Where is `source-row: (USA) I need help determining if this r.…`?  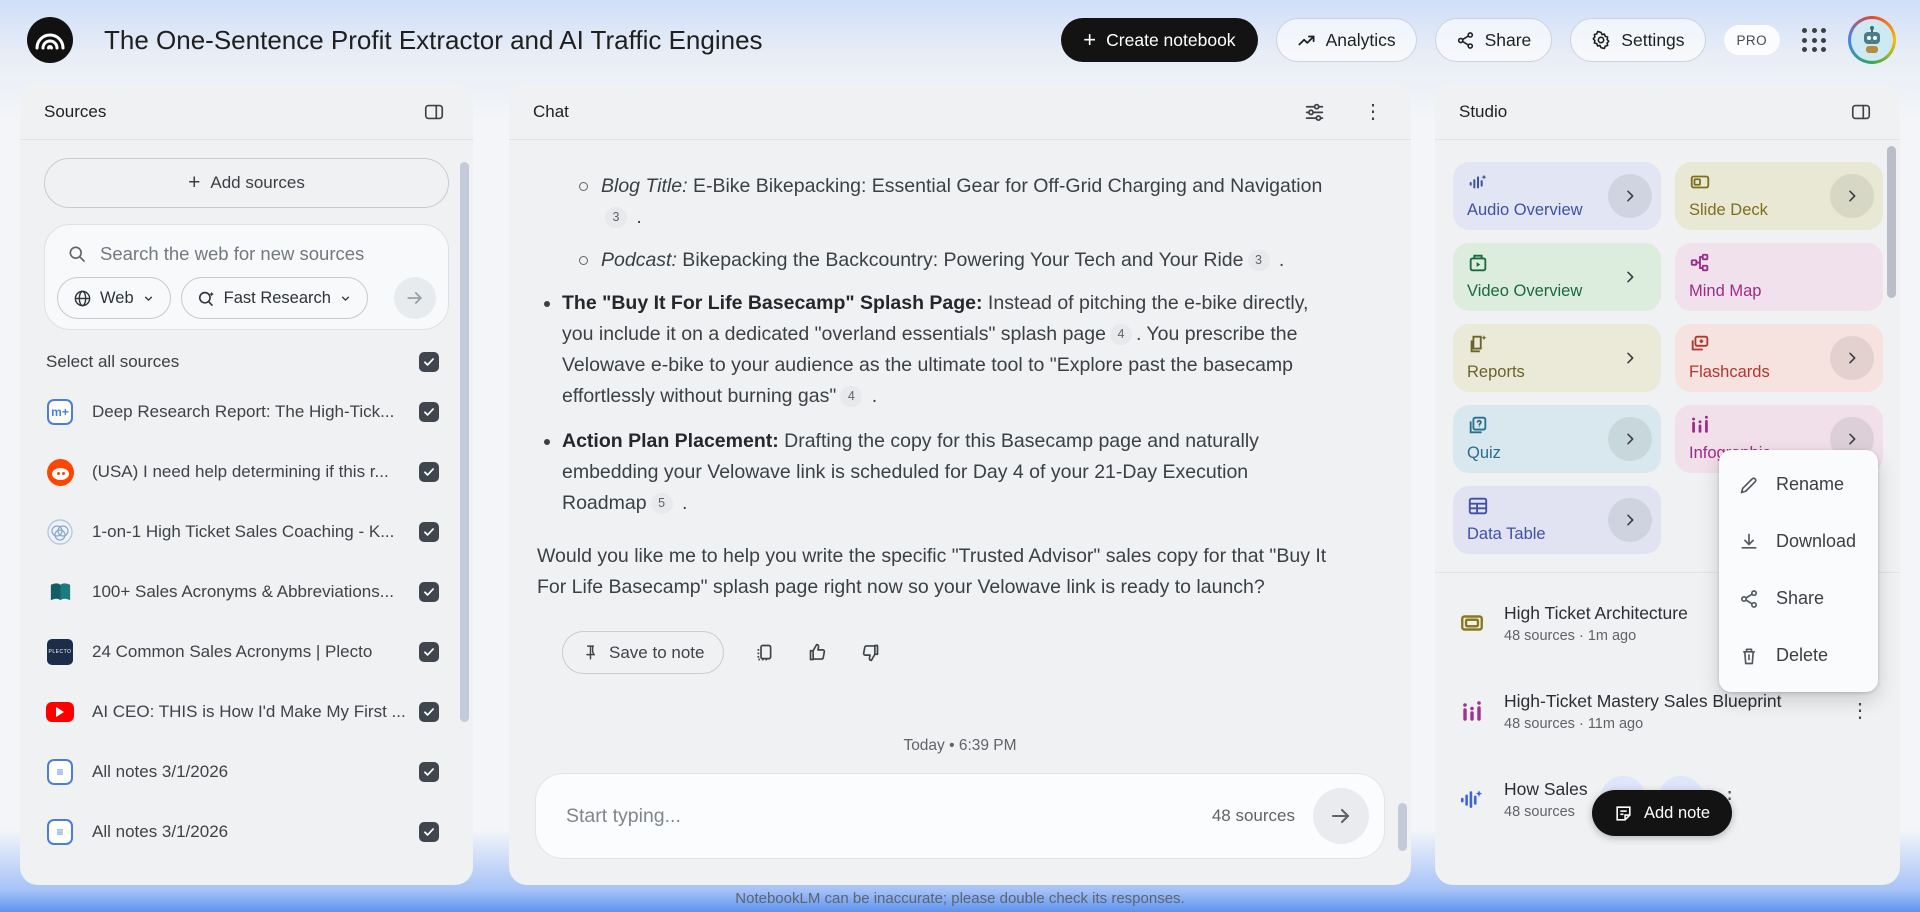
source-row: (USA) I need help determining if this r.… is located at coordinates (246, 472).